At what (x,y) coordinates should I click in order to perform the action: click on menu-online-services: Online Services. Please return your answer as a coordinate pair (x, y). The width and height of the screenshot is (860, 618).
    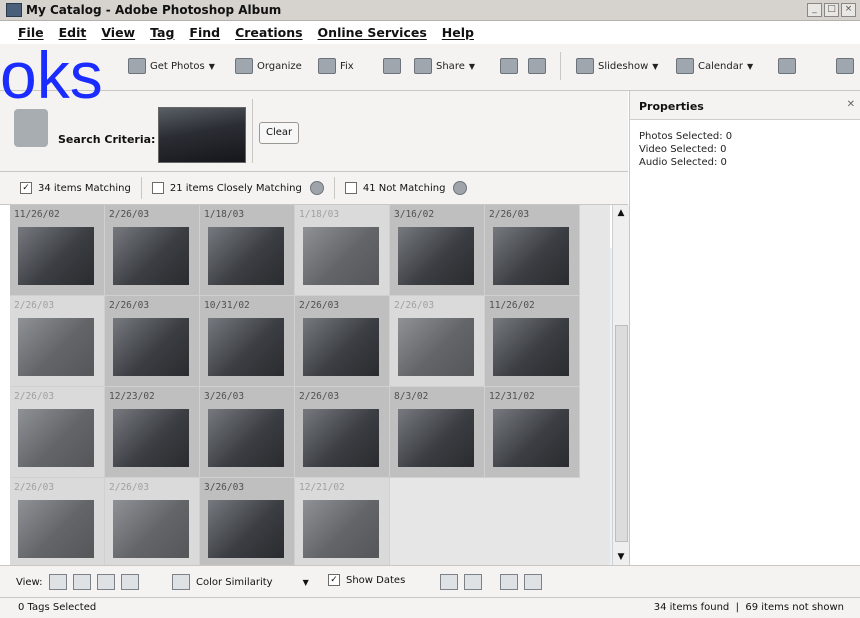
    Looking at the image, I should click on (372, 32).